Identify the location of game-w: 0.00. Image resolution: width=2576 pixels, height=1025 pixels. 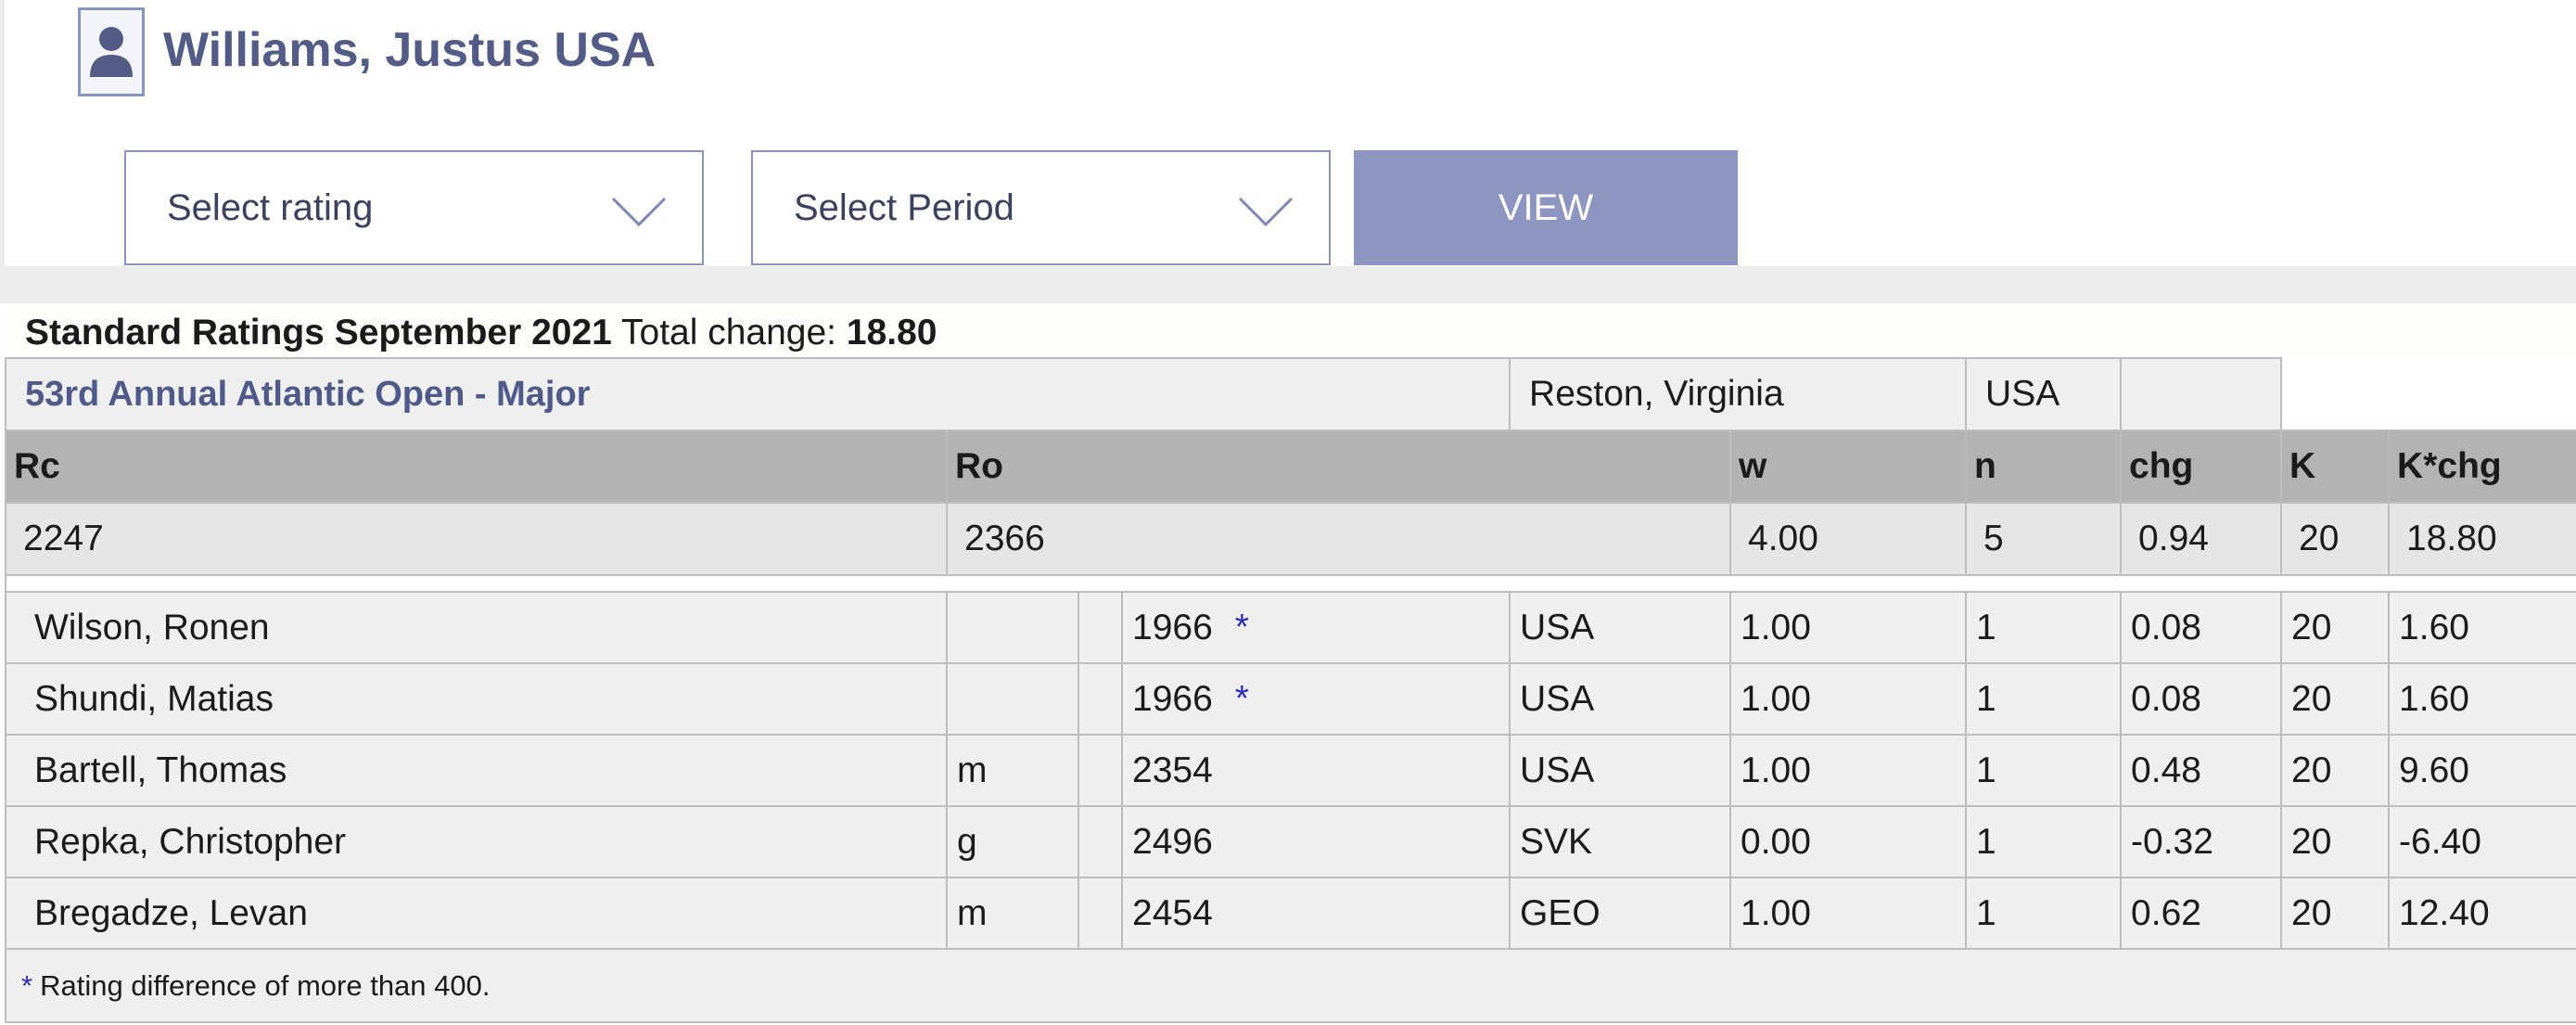
(1848, 842).